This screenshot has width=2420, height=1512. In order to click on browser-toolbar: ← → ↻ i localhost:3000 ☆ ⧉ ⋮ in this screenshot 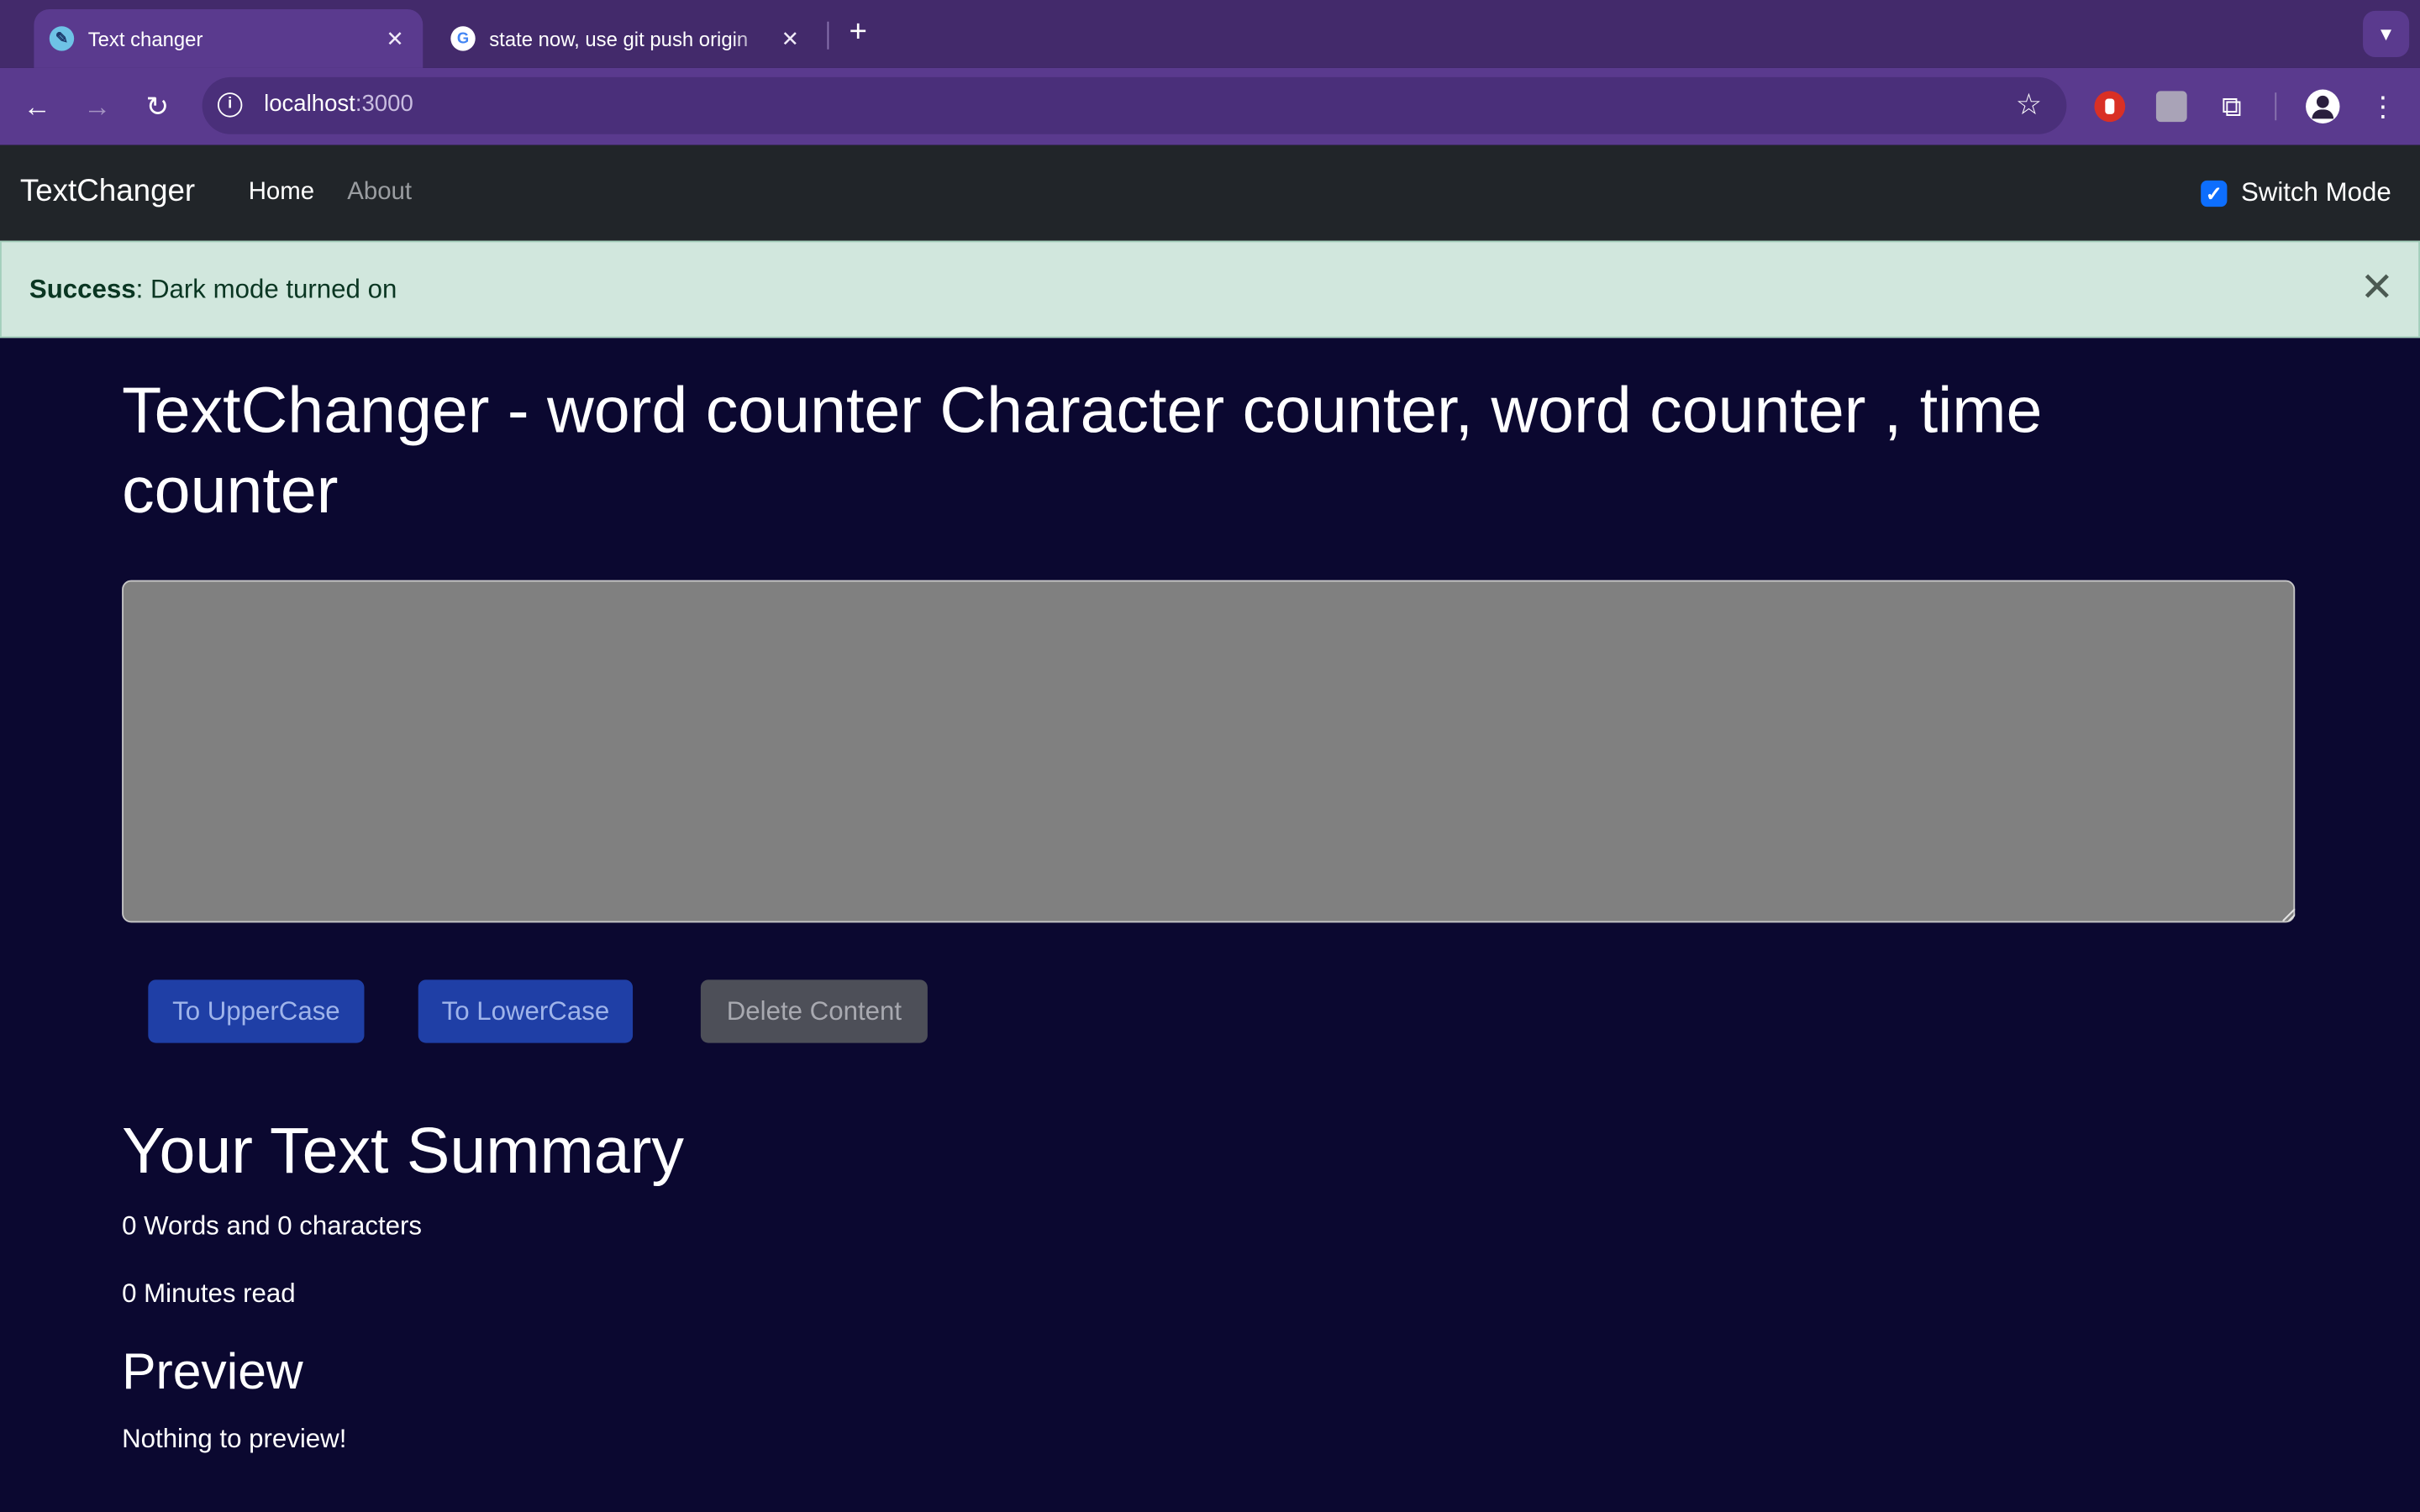, I will do `click(1210, 106)`.